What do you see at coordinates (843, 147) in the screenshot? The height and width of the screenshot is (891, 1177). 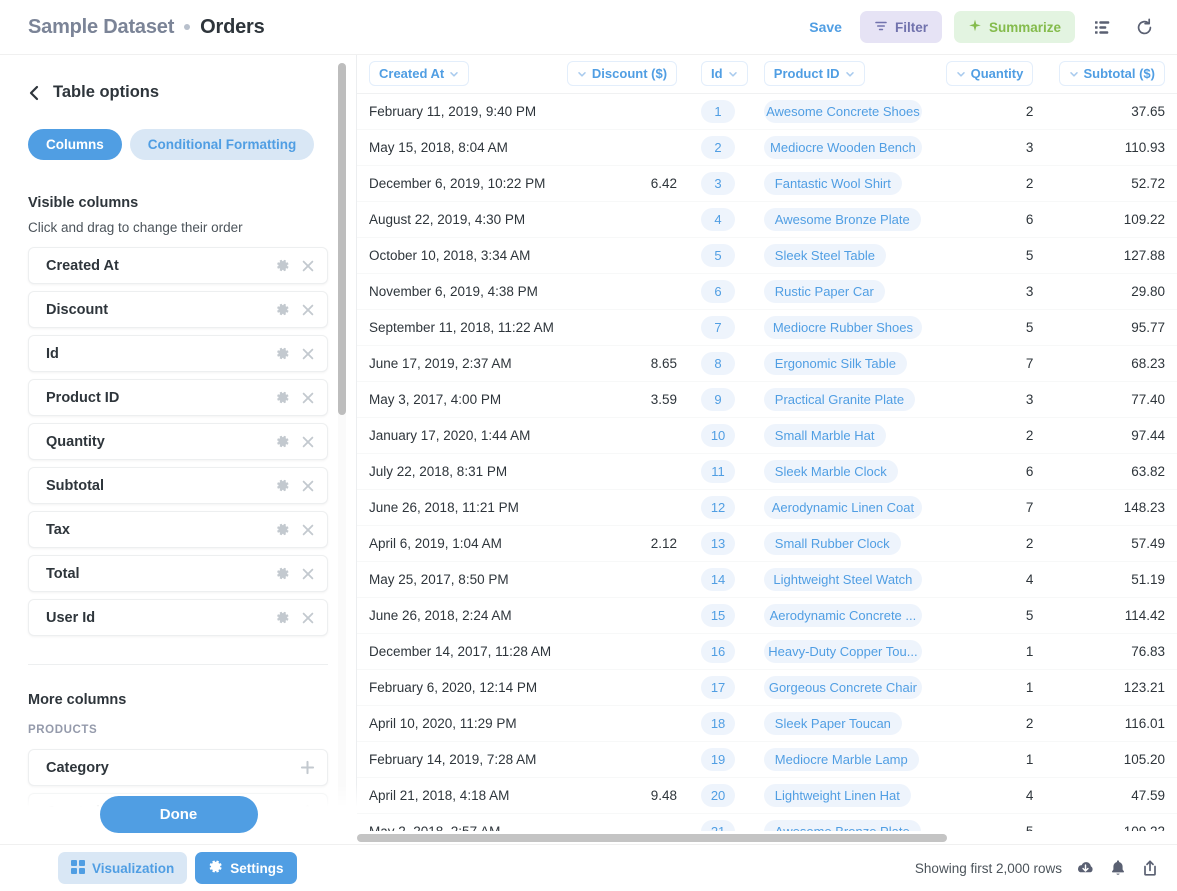 I see `product-pill: Mediocre Wooden Bench` at bounding box center [843, 147].